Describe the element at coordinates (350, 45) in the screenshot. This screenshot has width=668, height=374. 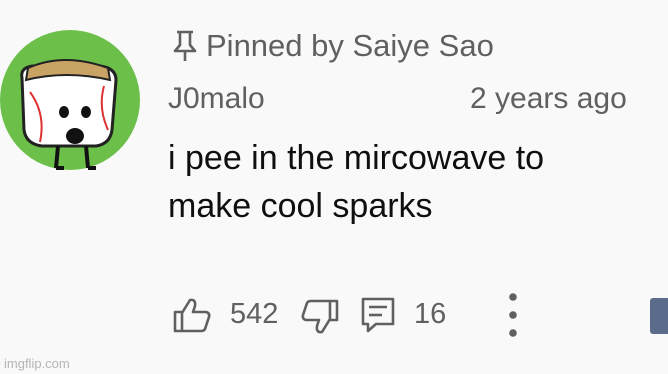
I see `pinned-text: Pinned by Saiye Sao` at that location.